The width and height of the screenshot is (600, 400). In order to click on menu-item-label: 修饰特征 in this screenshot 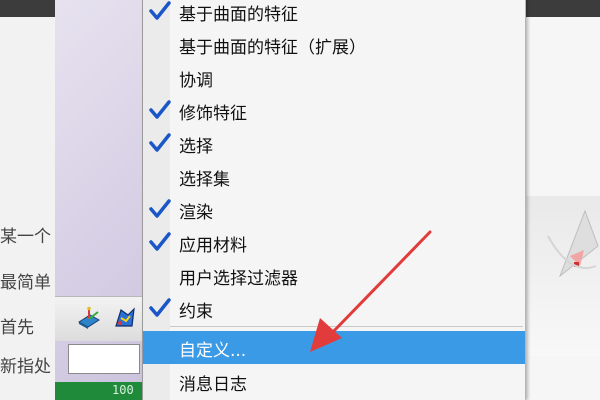, I will do `click(213, 114)`.